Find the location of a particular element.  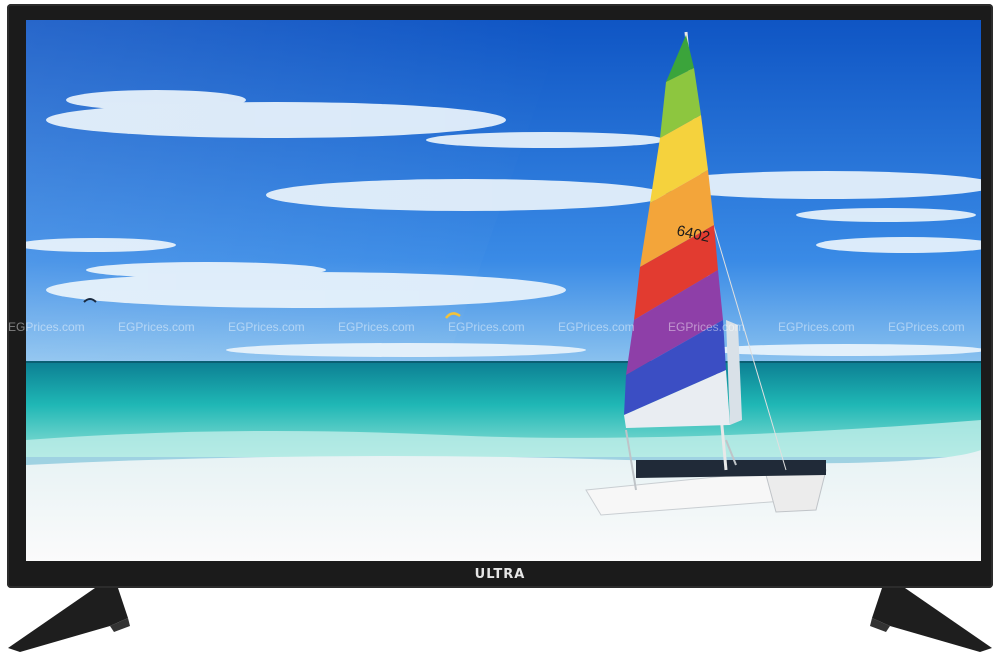

left-stand-leg is located at coordinates (69, 620).